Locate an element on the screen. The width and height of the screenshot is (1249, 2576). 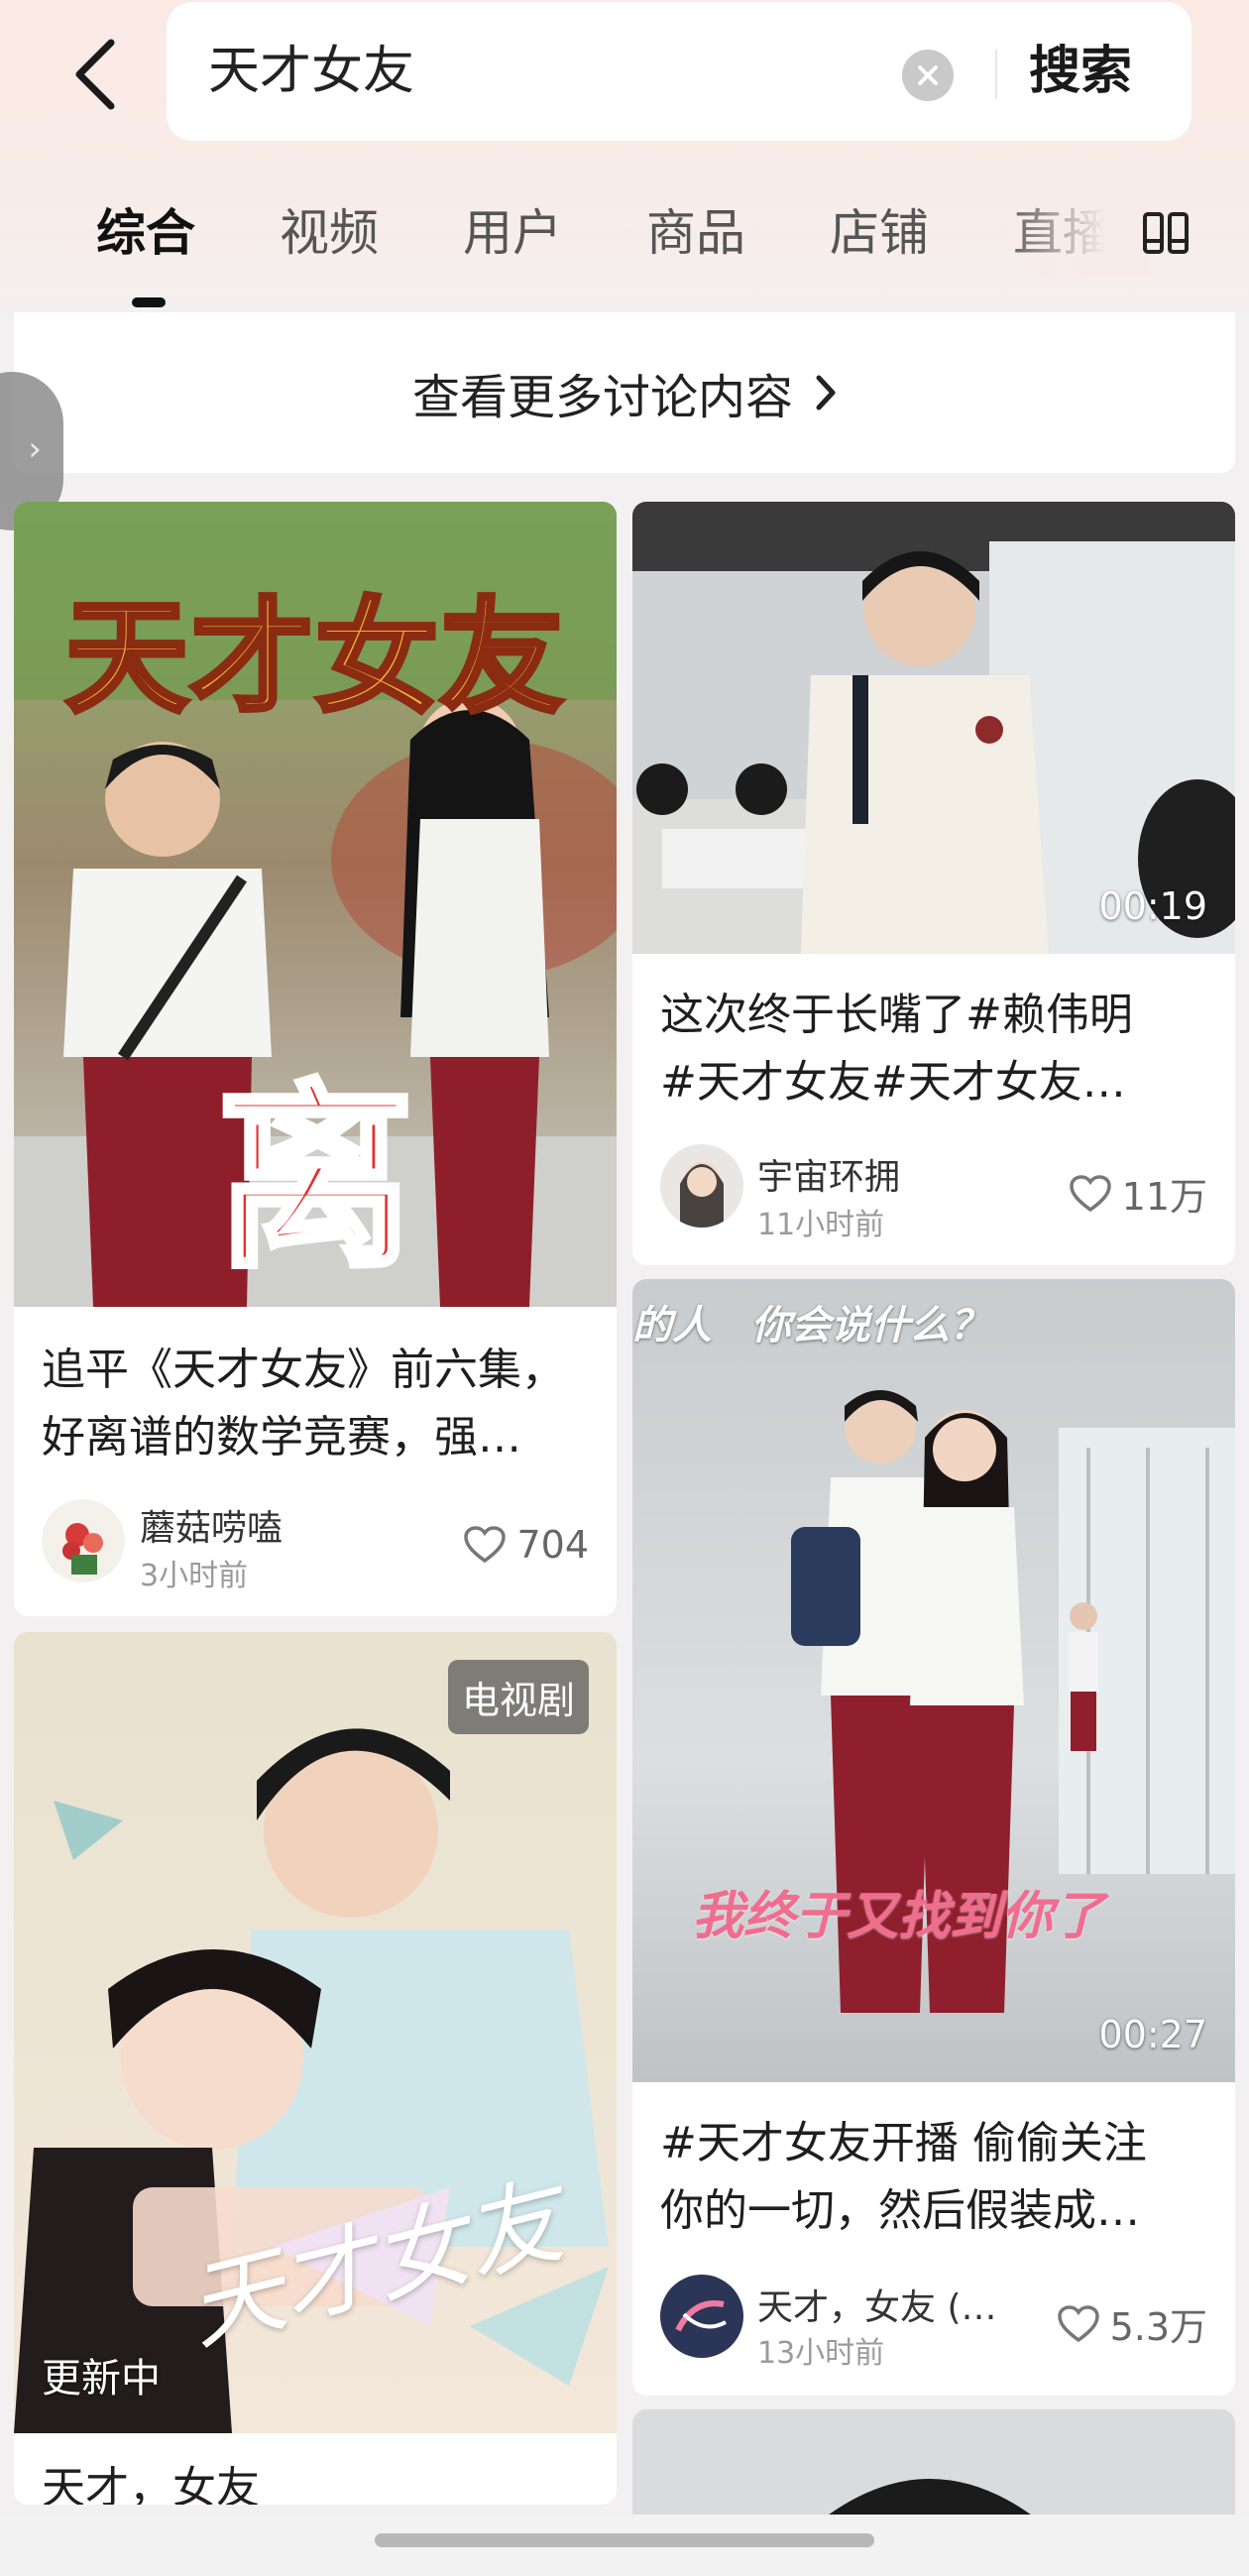
cover-title-text: 天才女友 is located at coordinates (313, 659).